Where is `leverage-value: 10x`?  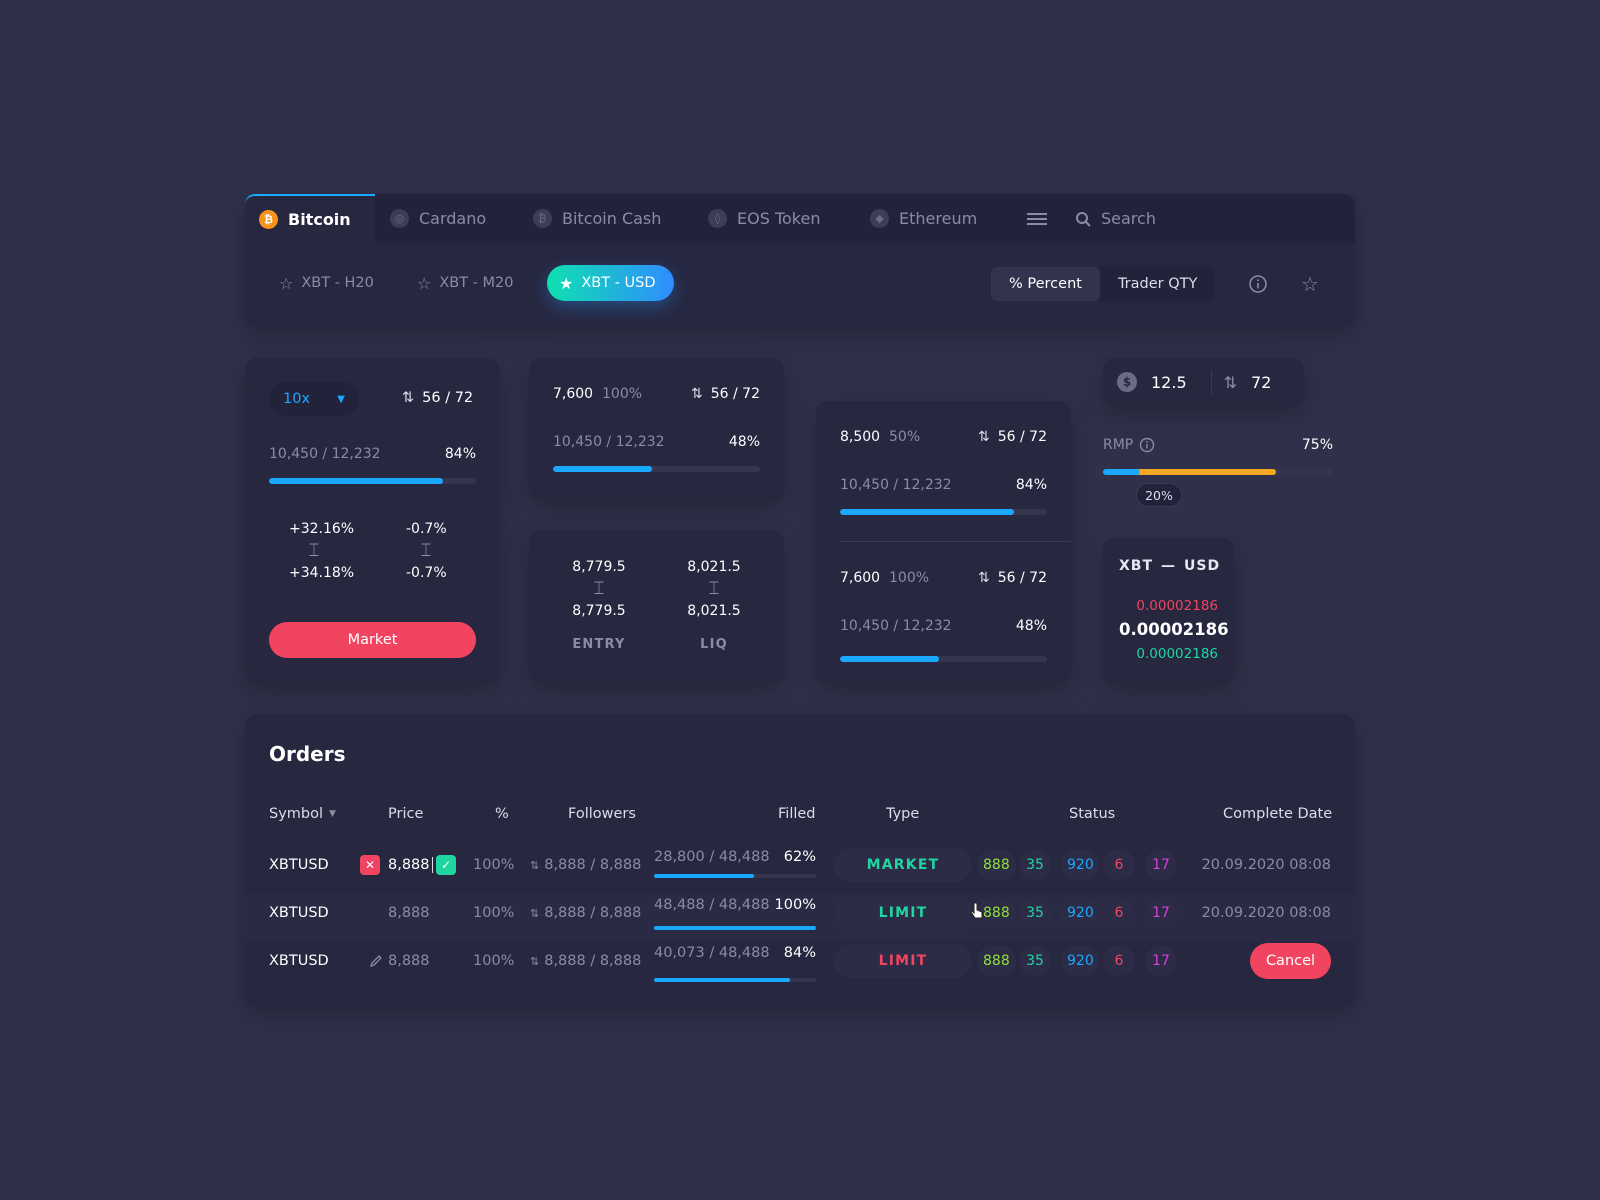 leverage-value: 10x is located at coordinates (297, 399).